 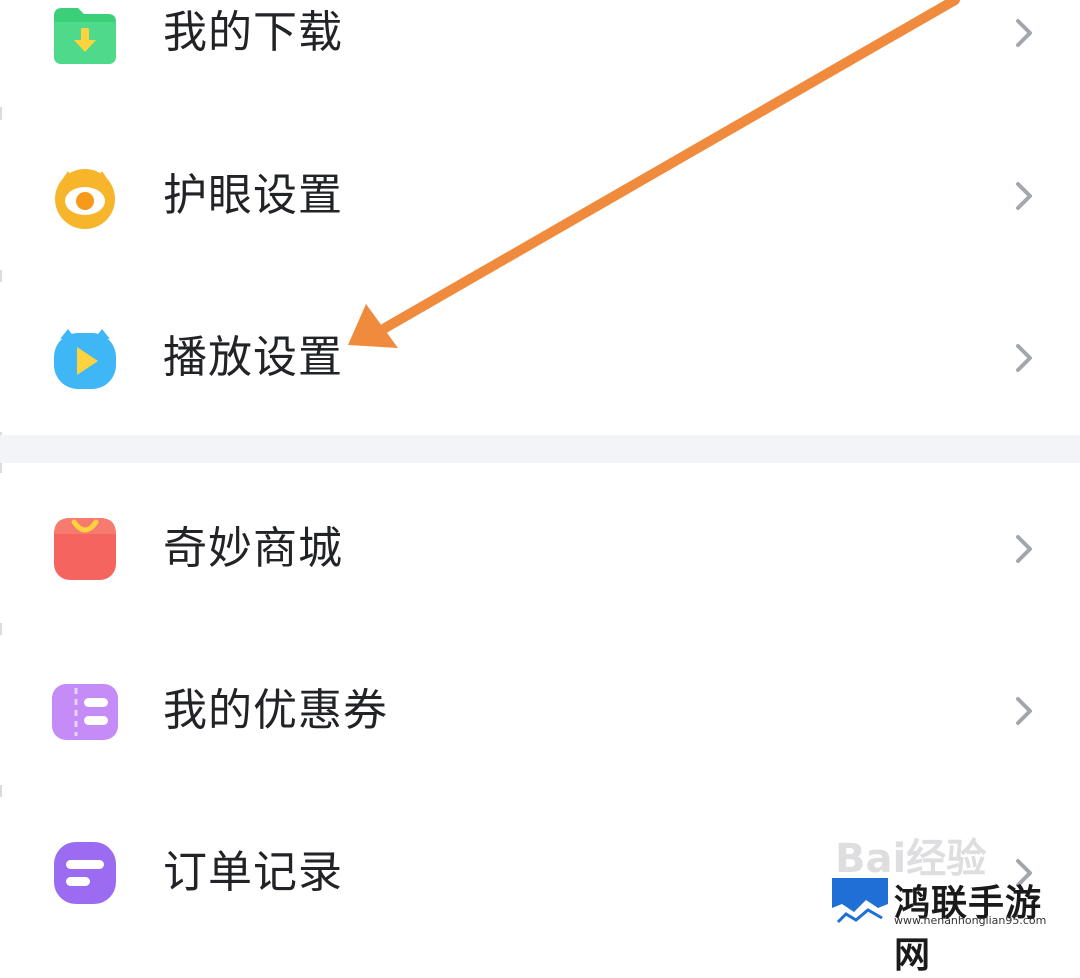 I want to click on menu-item-my-downloads: 我的下载, so click(x=540, y=53).